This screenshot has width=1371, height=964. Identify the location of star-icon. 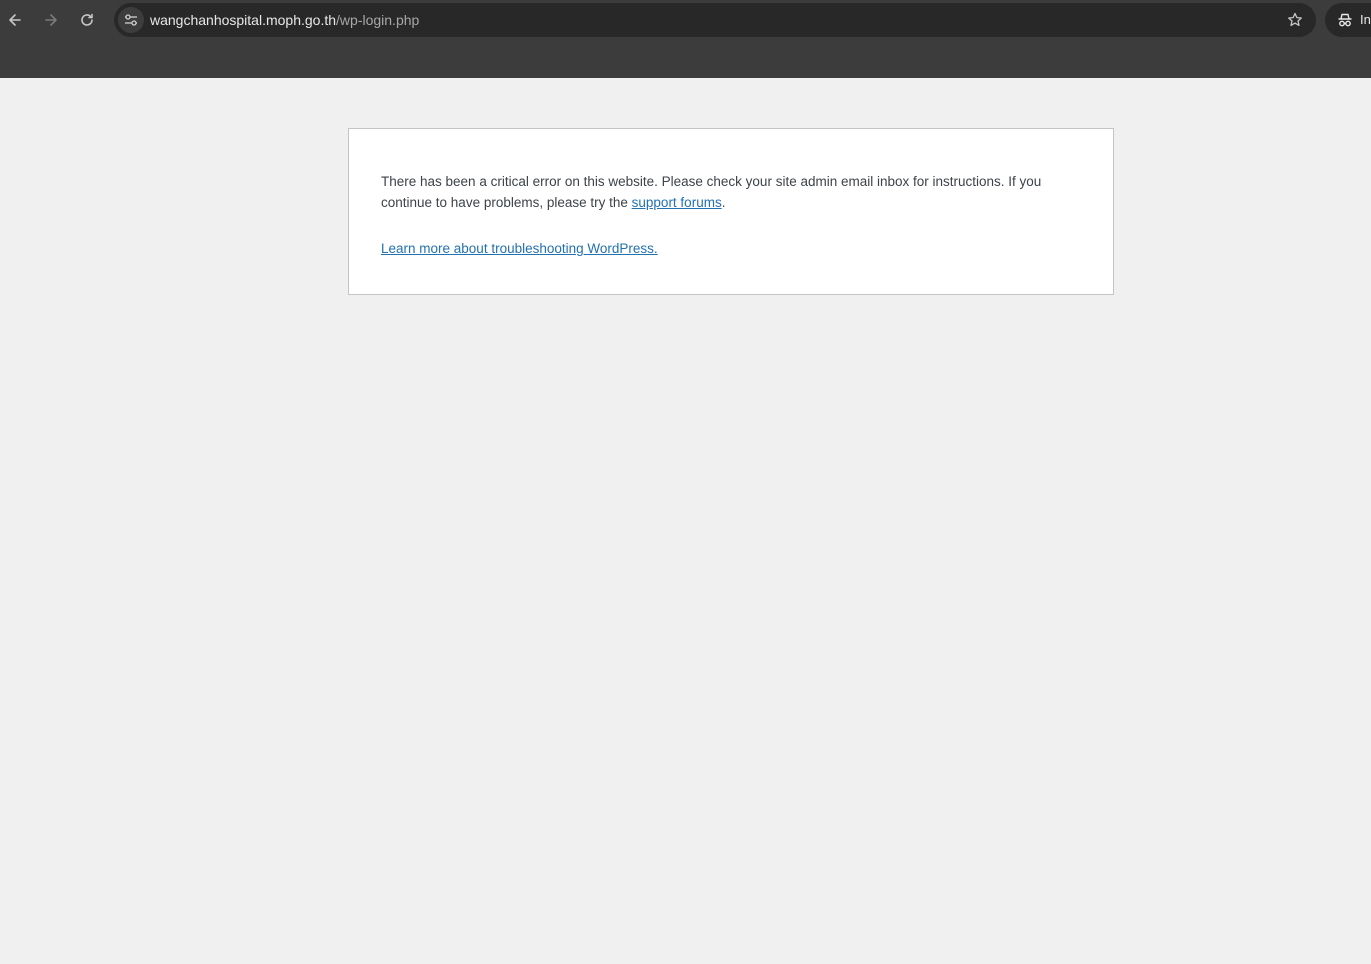
(1295, 19).